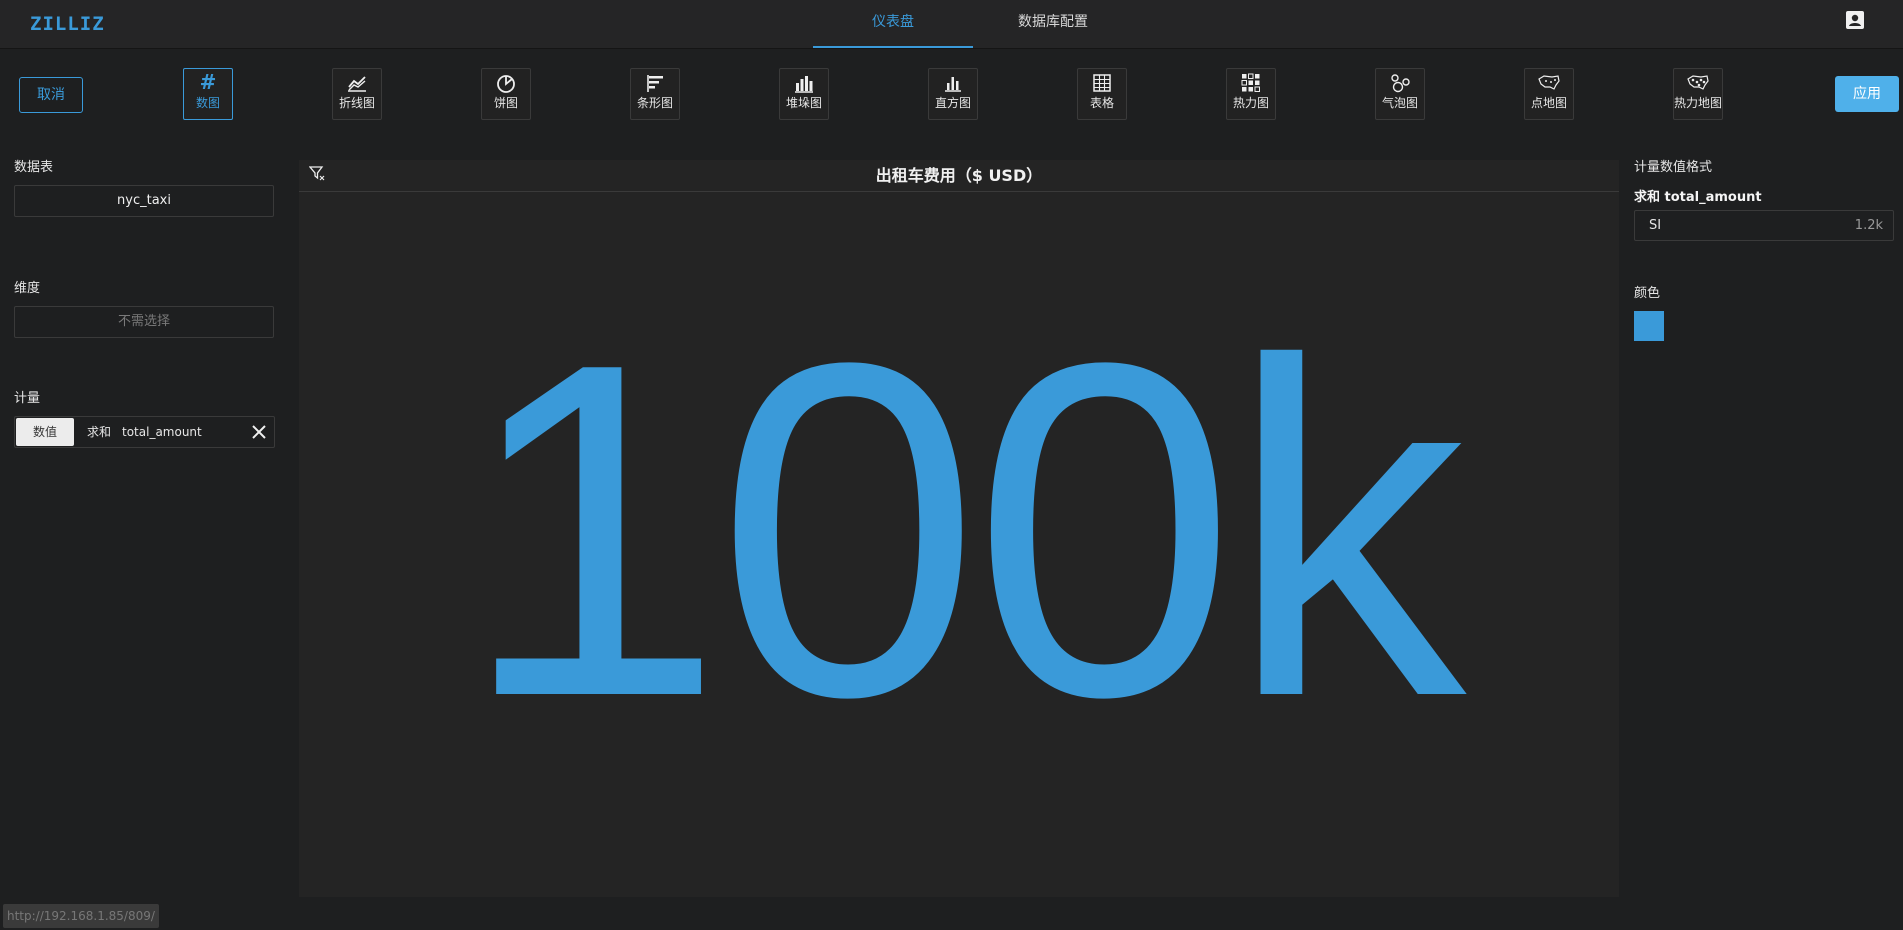 The width and height of the screenshot is (1903, 930). Describe the element at coordinates (1250, 82) in the screenshot. I see `heatmap-icon` at that location.